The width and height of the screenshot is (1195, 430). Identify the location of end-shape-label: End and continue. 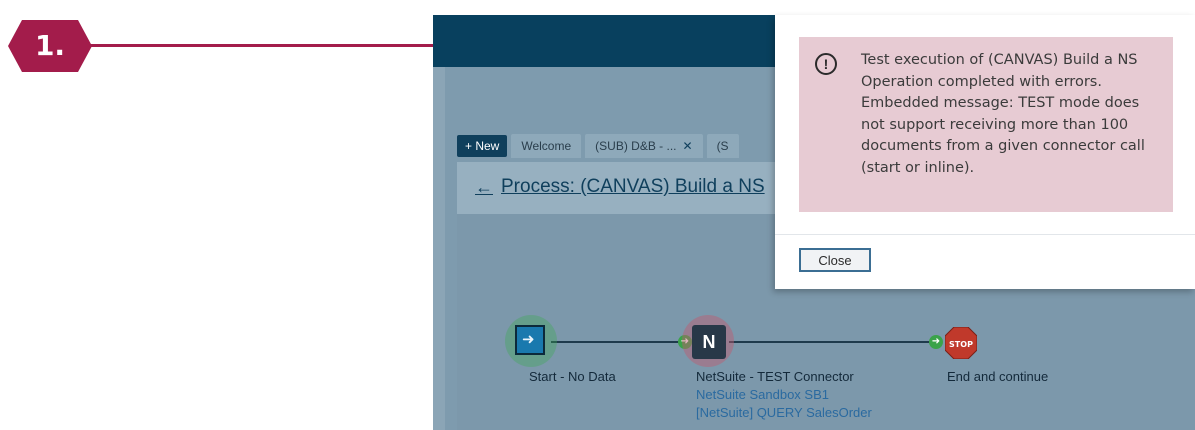
(998, 376).